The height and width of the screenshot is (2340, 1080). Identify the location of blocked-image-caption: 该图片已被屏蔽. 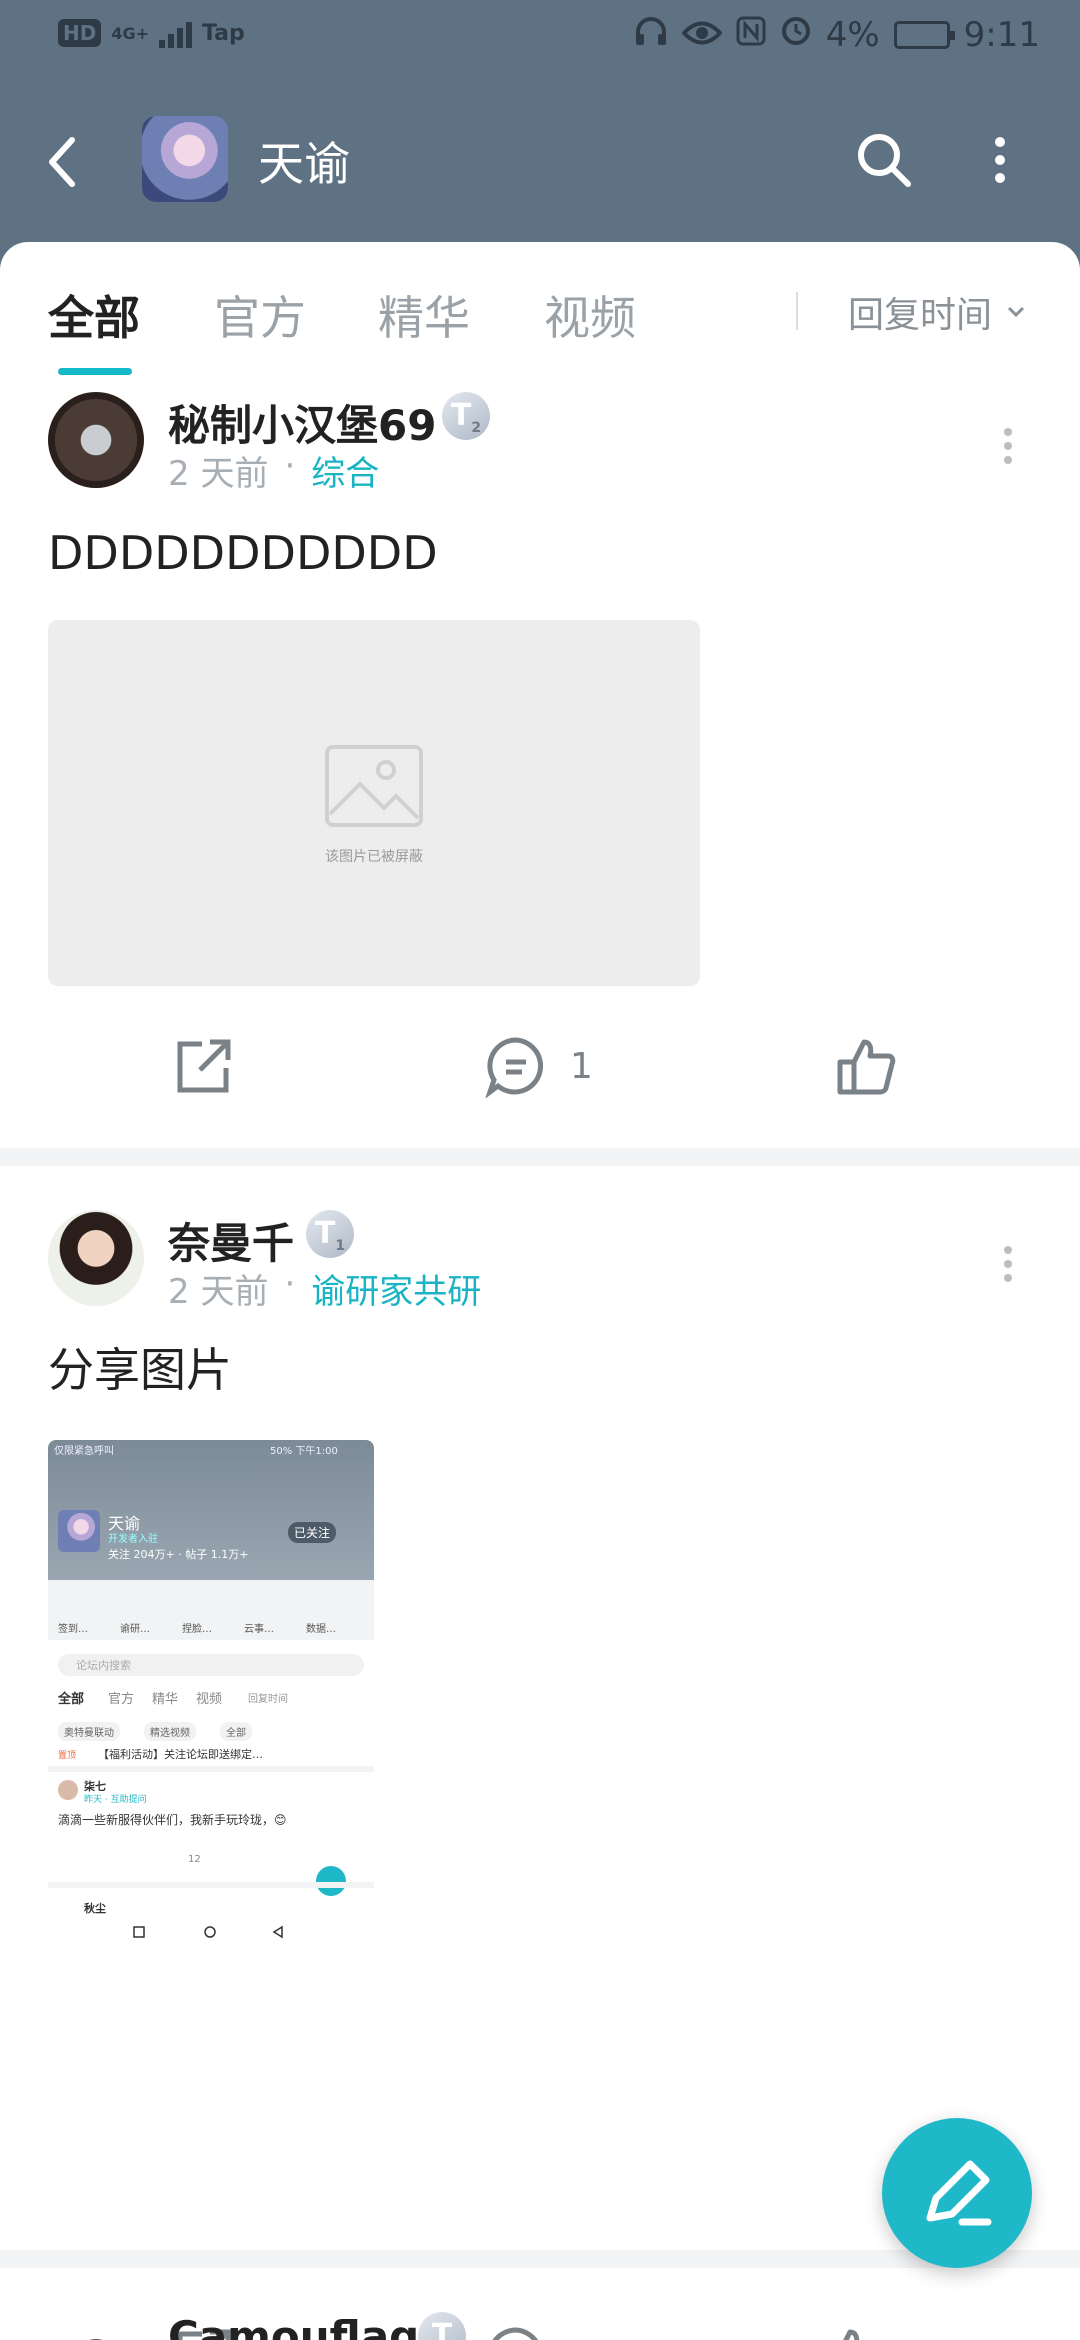
(374, 857).